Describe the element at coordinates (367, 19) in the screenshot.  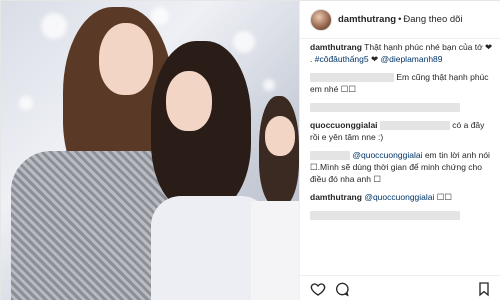
I see `header-username: damthutrang` at that location.